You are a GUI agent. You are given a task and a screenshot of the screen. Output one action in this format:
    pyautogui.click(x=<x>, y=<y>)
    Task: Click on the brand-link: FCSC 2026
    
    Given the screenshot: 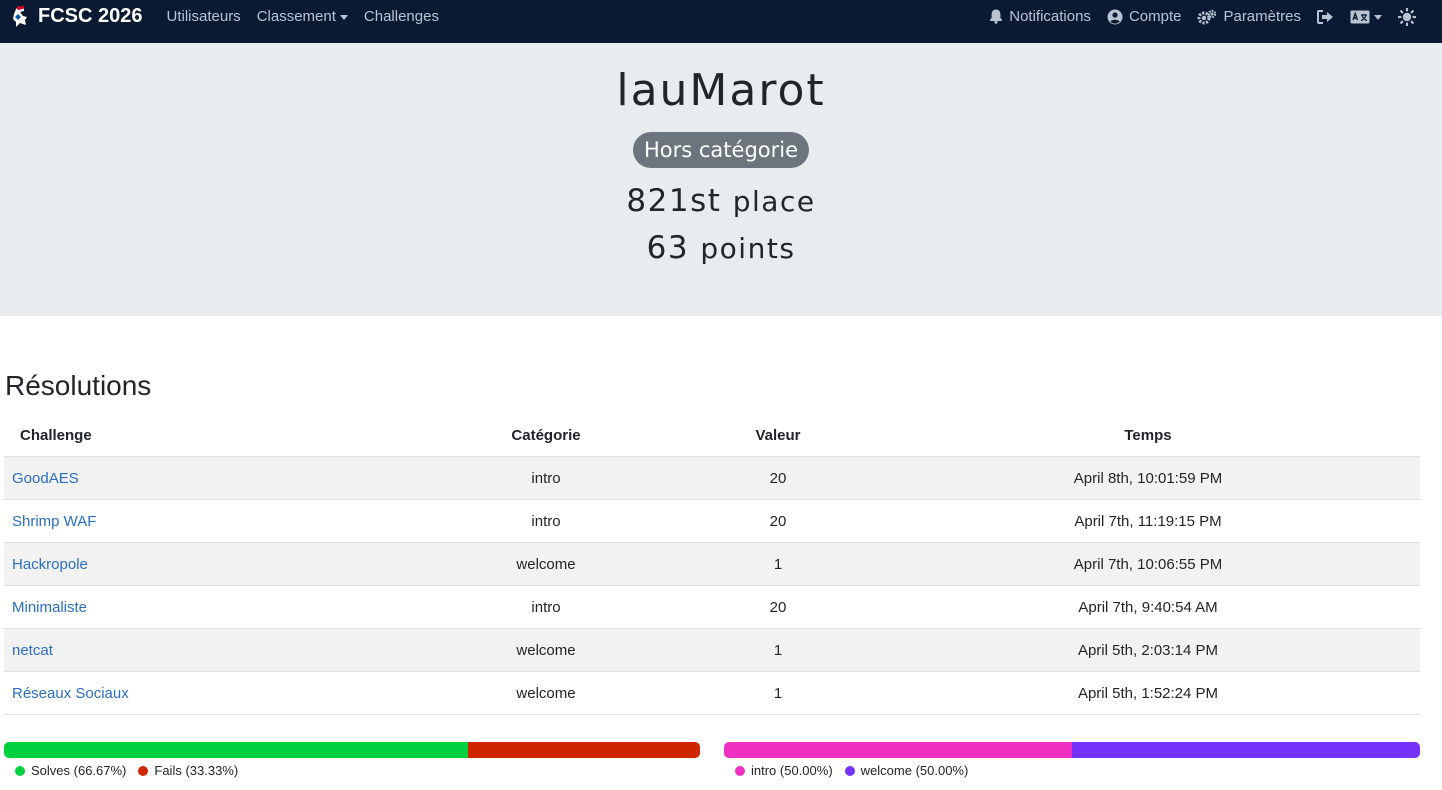 What is the action you would take?
    pyautogui.click(x=76, y=17)
    